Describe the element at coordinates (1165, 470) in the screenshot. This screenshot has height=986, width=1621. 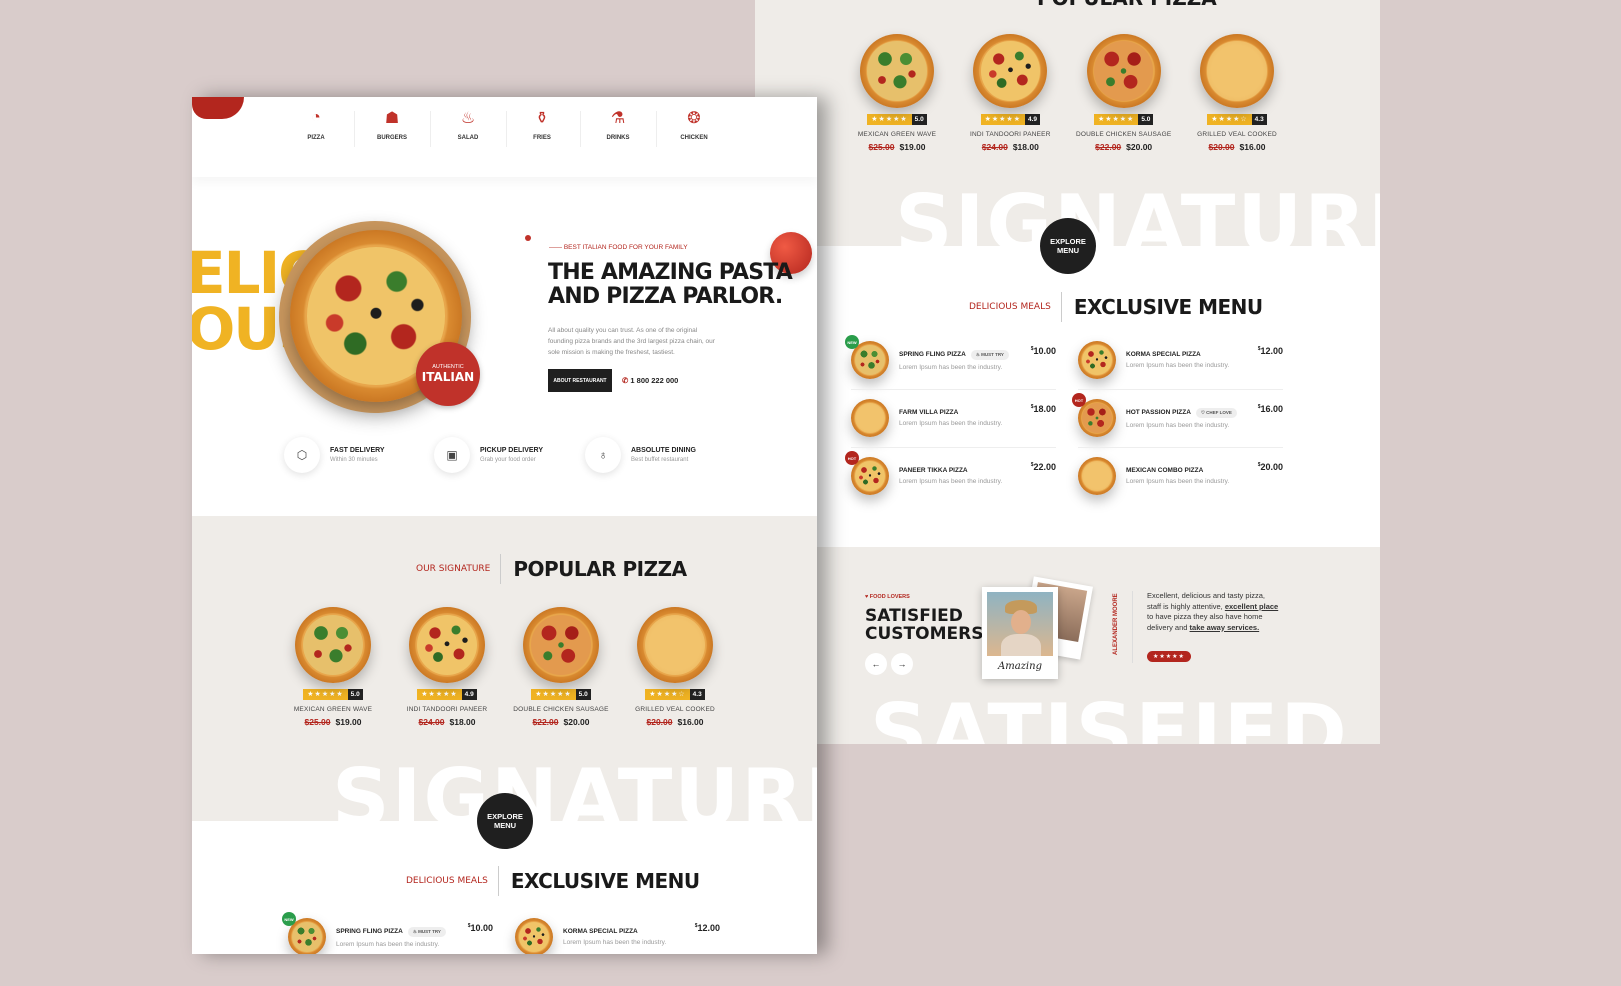
I see `menu-item-name: MEXICAN COMBO PIZZA` at that location.